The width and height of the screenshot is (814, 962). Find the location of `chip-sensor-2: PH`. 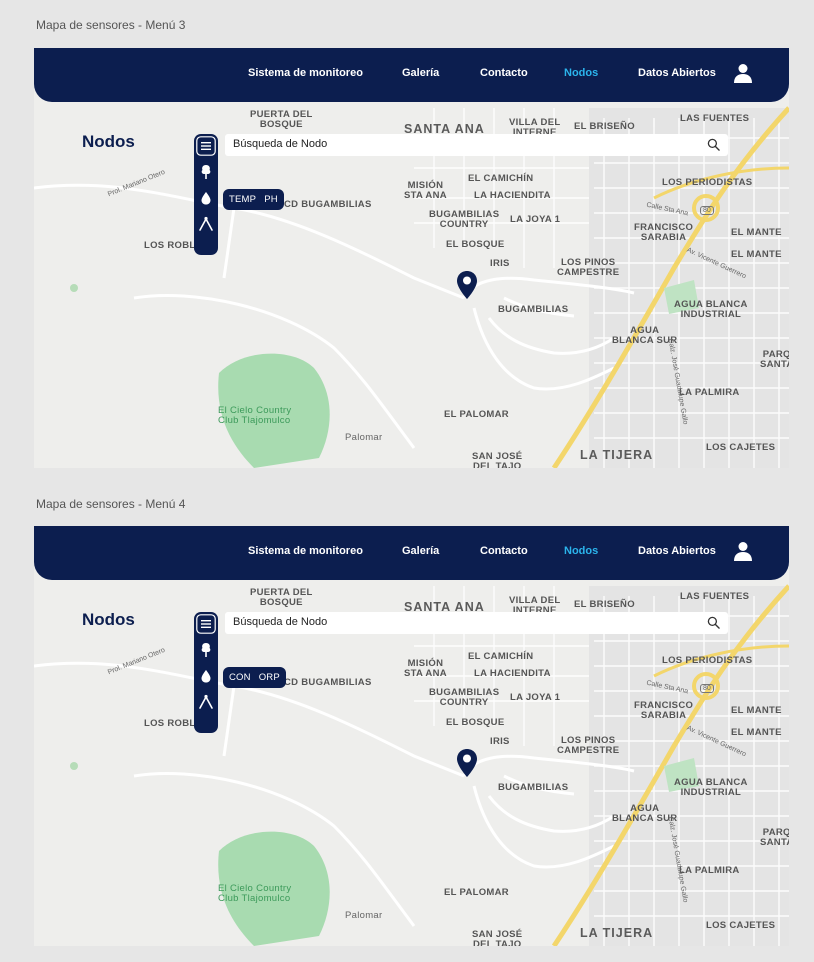

chip-sensor-2: PH is located at coordinates (271, 199).